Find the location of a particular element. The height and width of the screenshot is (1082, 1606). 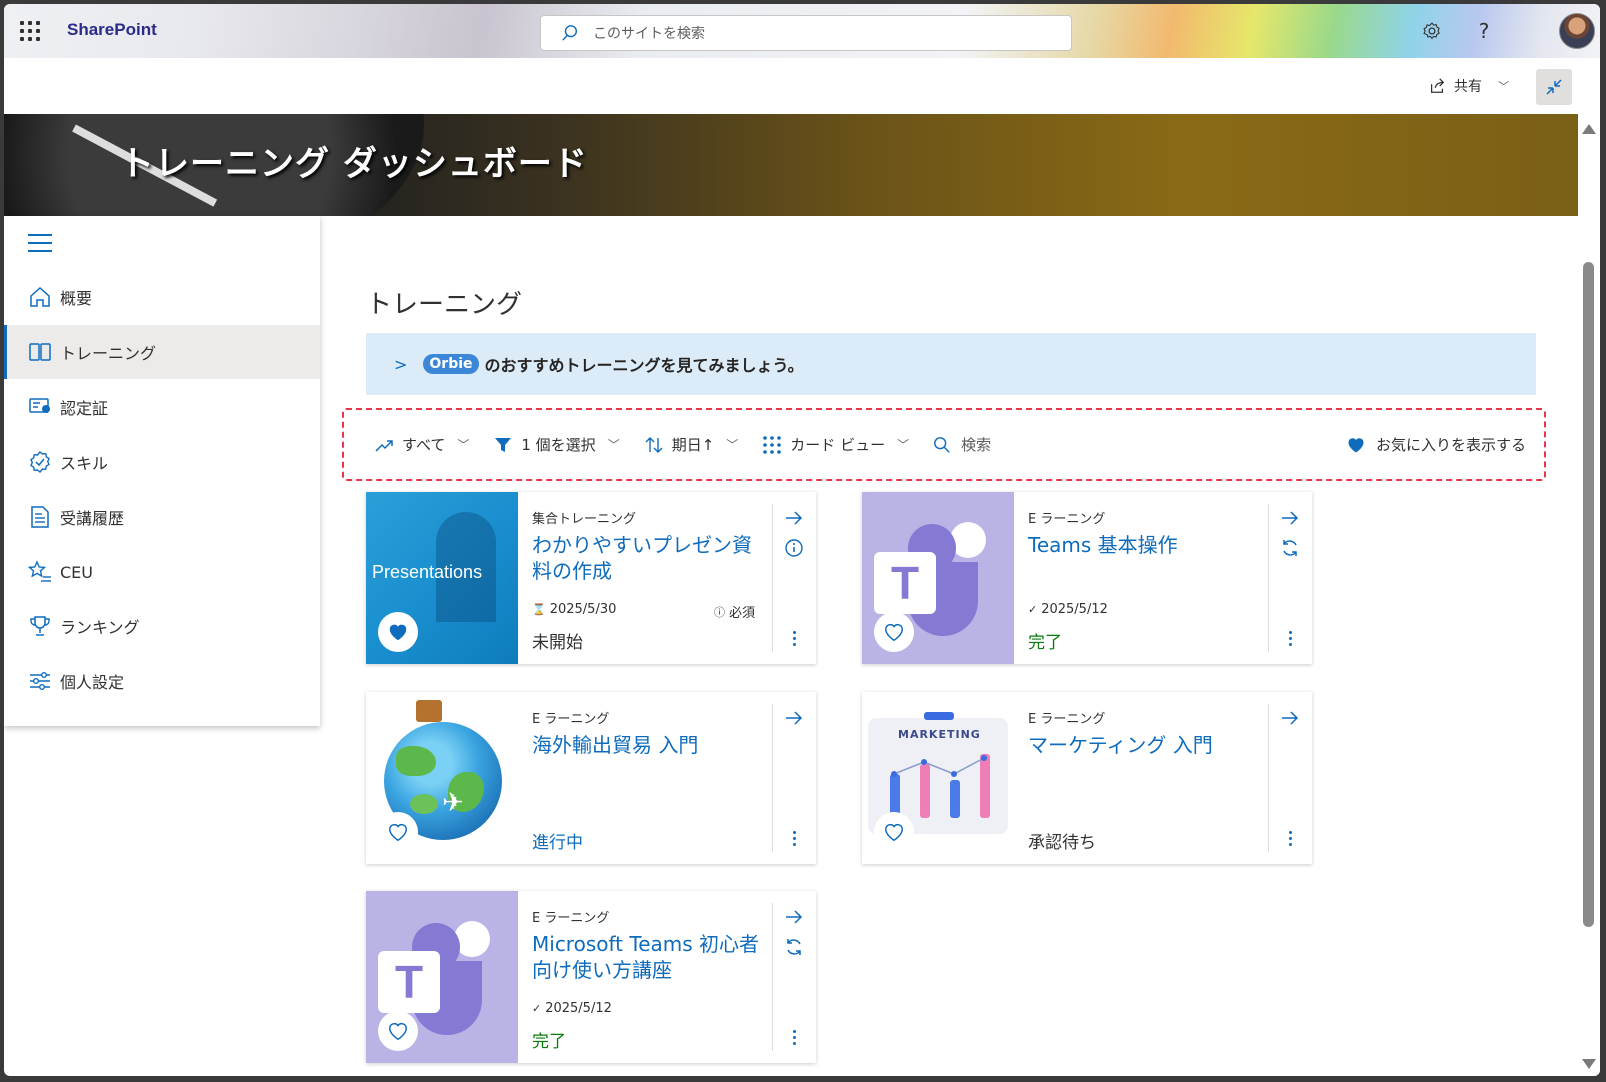

filter-all-dropdown: すべて ﹀ is located at coordinates (421, 444).